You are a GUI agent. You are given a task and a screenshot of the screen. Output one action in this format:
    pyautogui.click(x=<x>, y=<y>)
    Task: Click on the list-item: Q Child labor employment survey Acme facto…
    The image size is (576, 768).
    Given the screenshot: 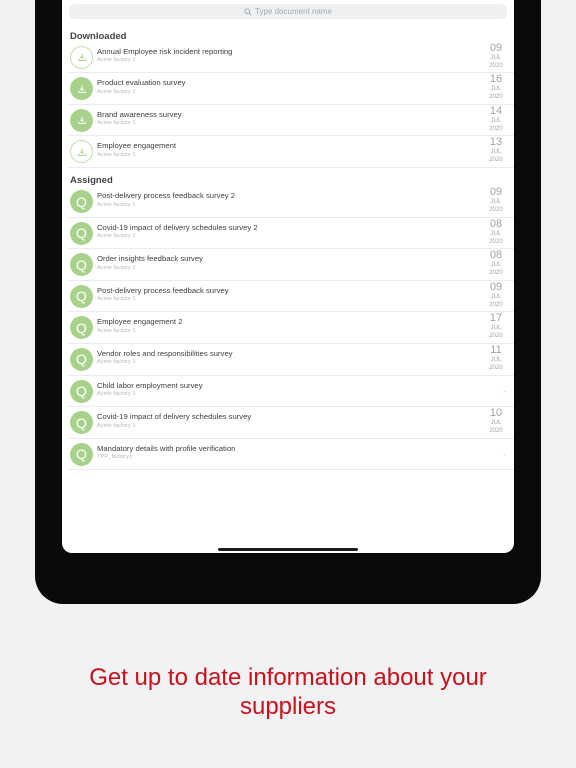 What is the action you would take?
    pyautogui.click(x=290, y=392)
    